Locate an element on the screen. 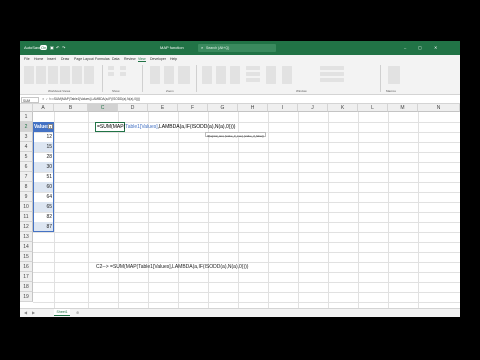 The image size is (480, 360). row-header: 9 is located at coordinates (26, 197).